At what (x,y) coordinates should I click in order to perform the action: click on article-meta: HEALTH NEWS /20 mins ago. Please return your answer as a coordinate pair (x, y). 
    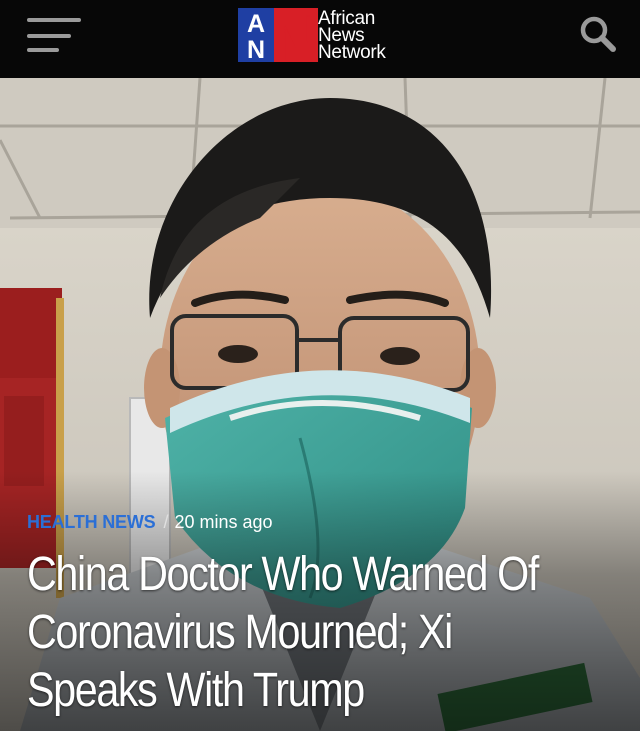
    Looking at the image, I should click on (150, 522).